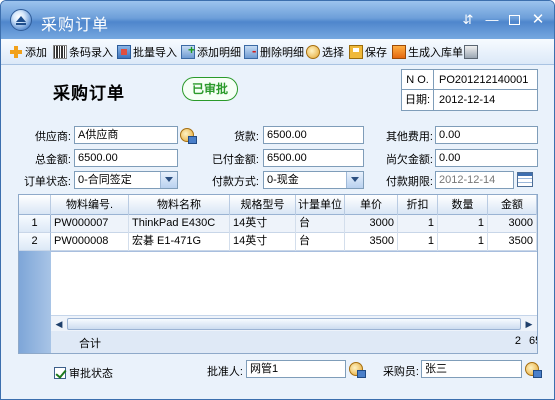 This screenshot has width=555, height=400. I want to click on select-button: 选择, so click(325, 52).